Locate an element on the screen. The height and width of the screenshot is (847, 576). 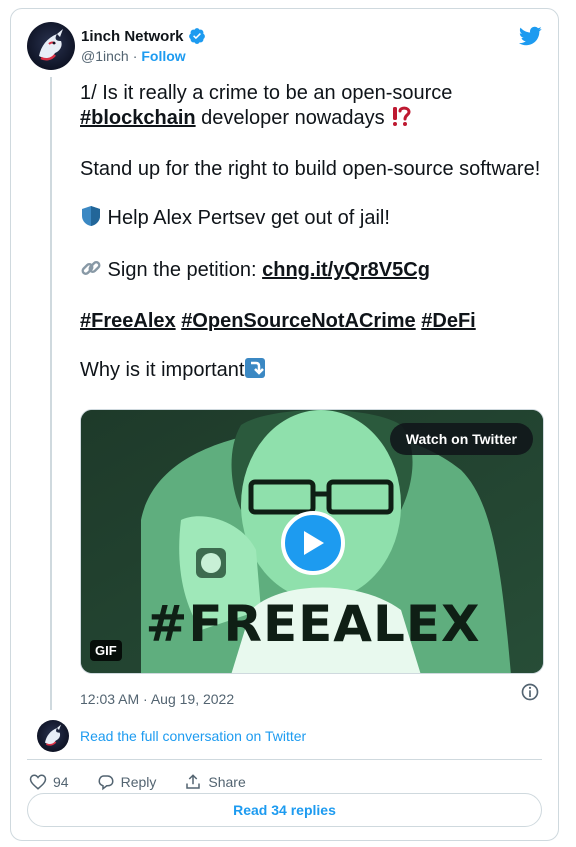
link-emoji-icon is located at coordinates (91, 271).